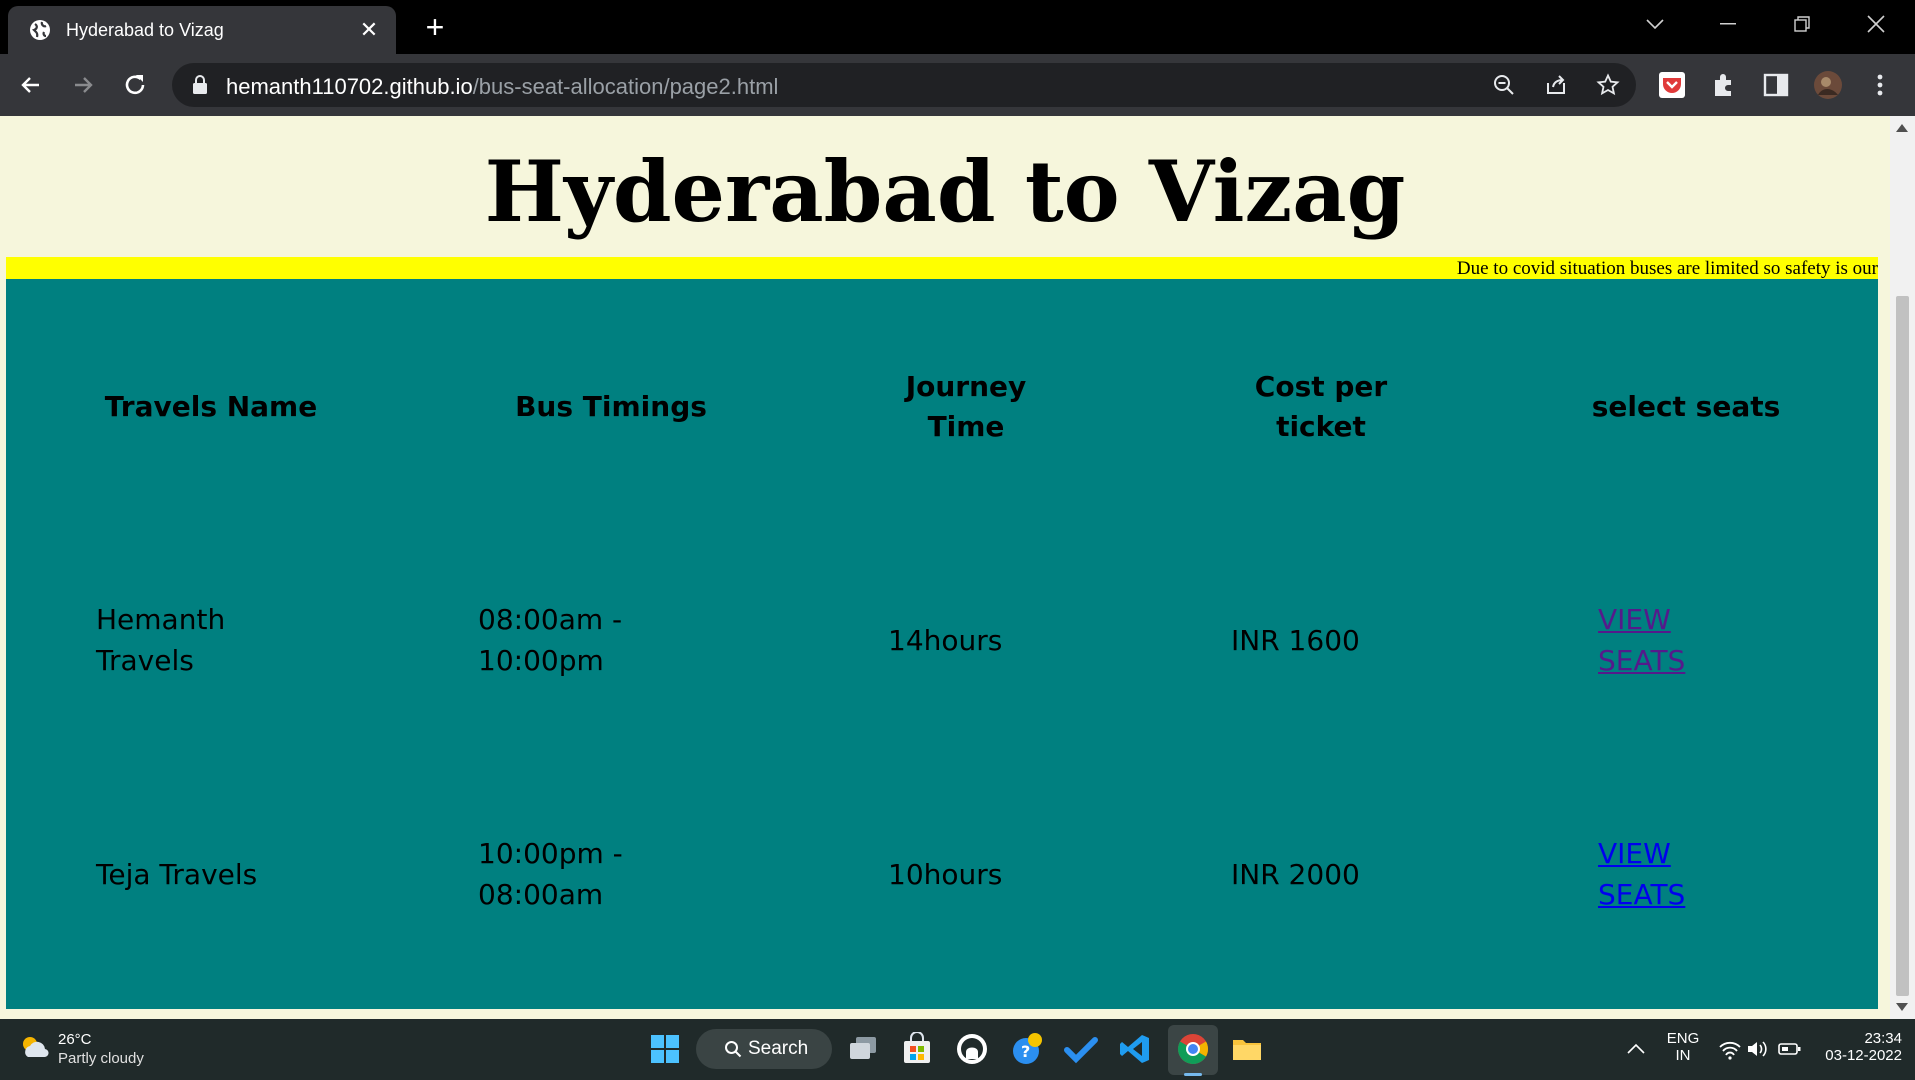  Describe the element at coordinates (31, 85) in the screenshot. I see `back-icon` at that location.